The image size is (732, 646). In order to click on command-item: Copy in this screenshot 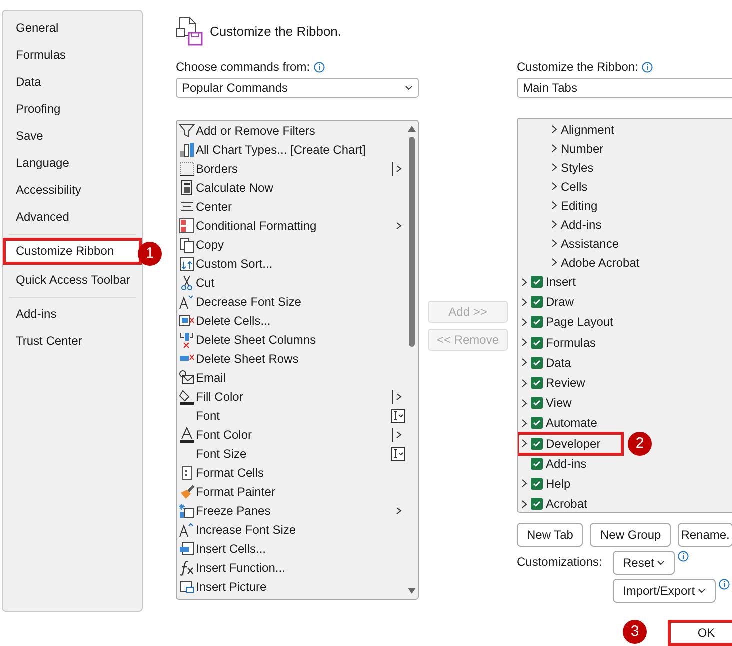, I will do `click(291, 244)`.